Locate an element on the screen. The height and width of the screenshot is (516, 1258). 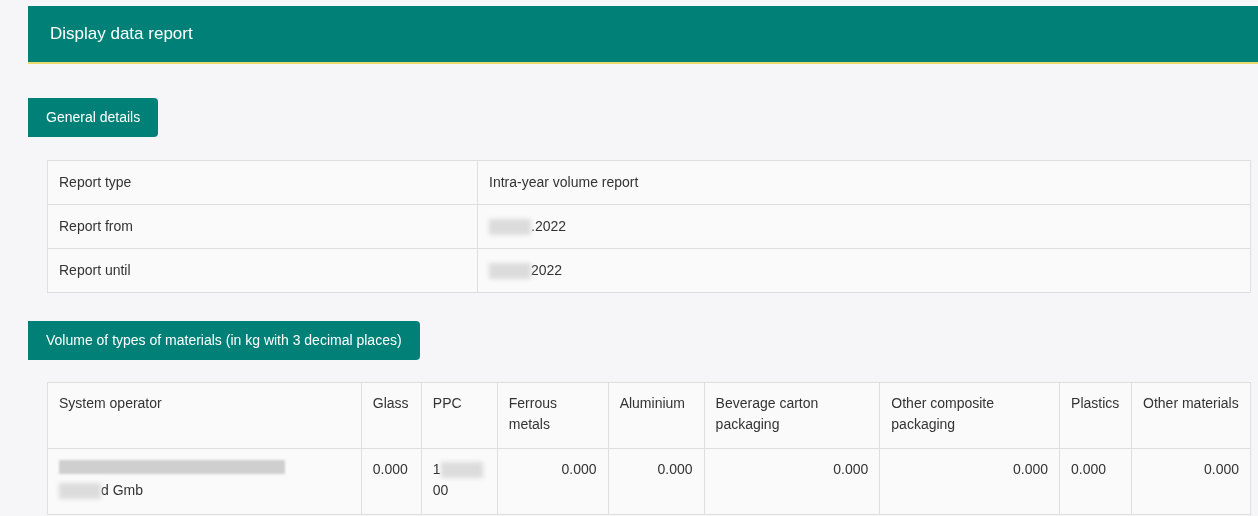
column-header: Aluminium is located at coordinates (656, 415).